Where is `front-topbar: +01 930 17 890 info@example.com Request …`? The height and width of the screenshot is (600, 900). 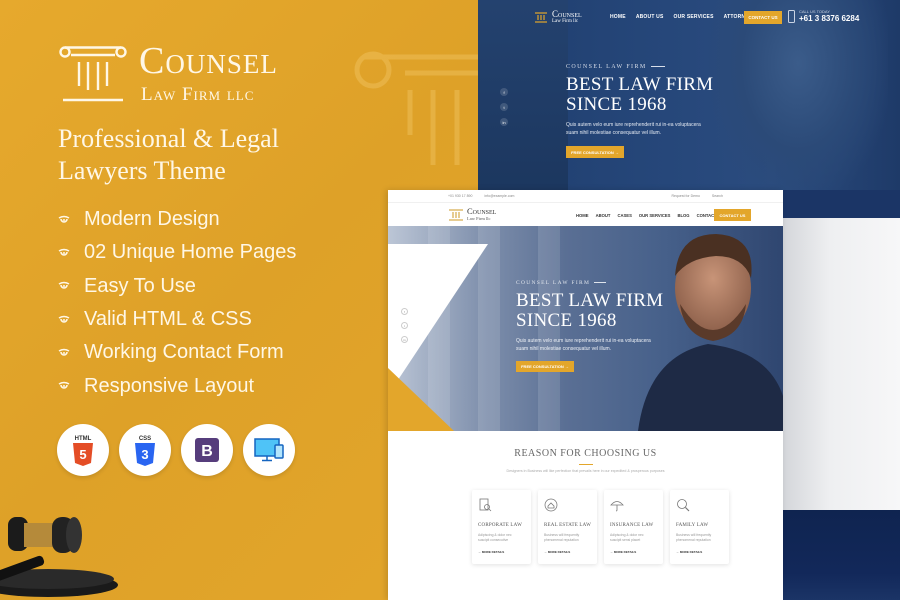 front-topbar: +01 930 17 890 info@example.com Request … is located at coordinates (585, 196).